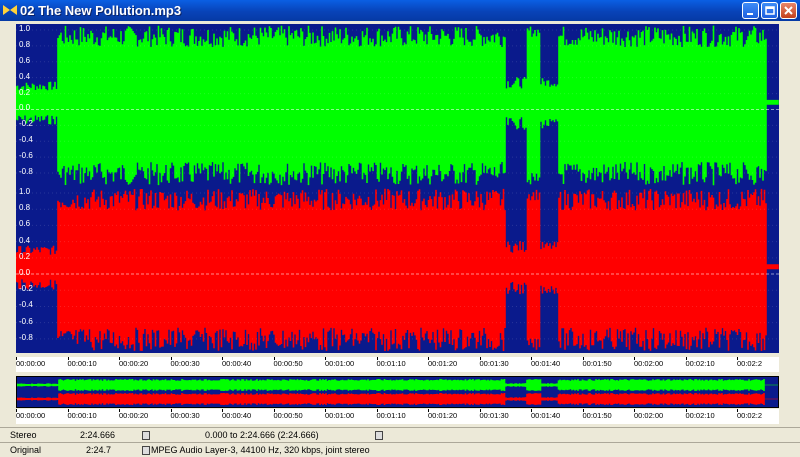 This screenshot has width=800, height=457. I want to click on minimize-button, so click(750, 10).